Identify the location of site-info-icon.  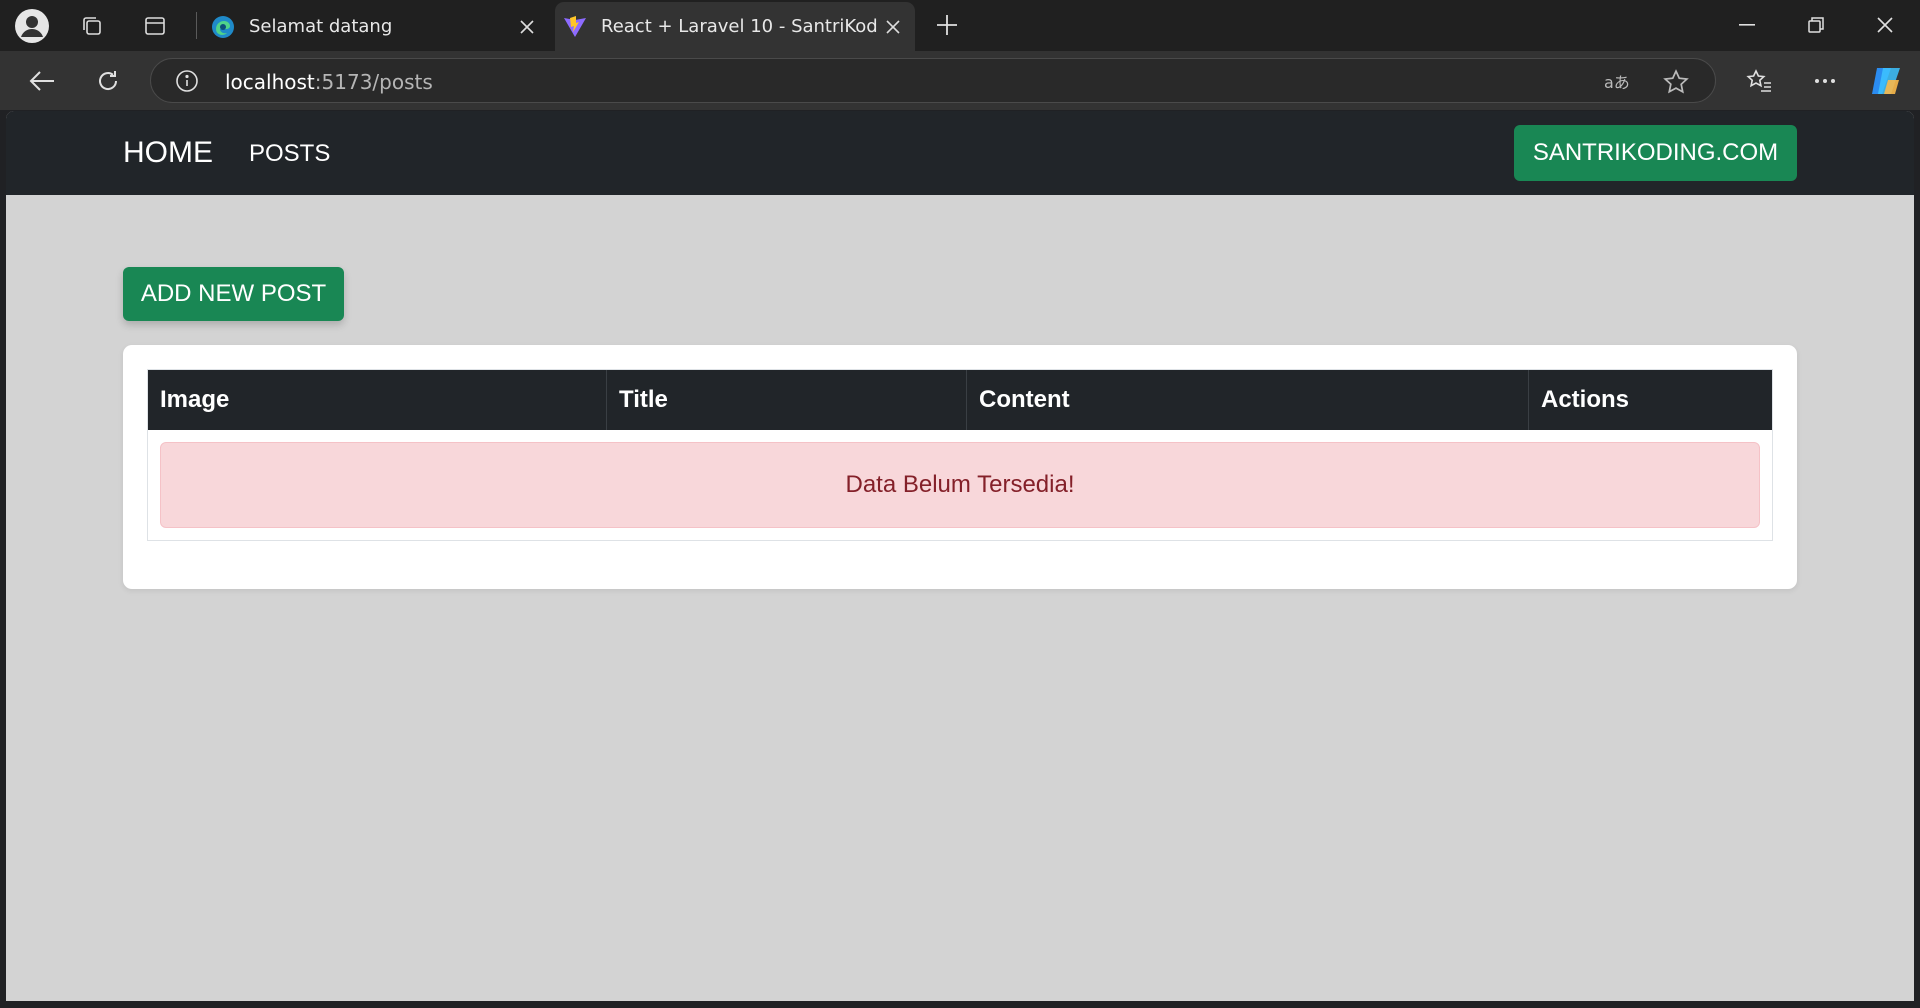
(187, 81).